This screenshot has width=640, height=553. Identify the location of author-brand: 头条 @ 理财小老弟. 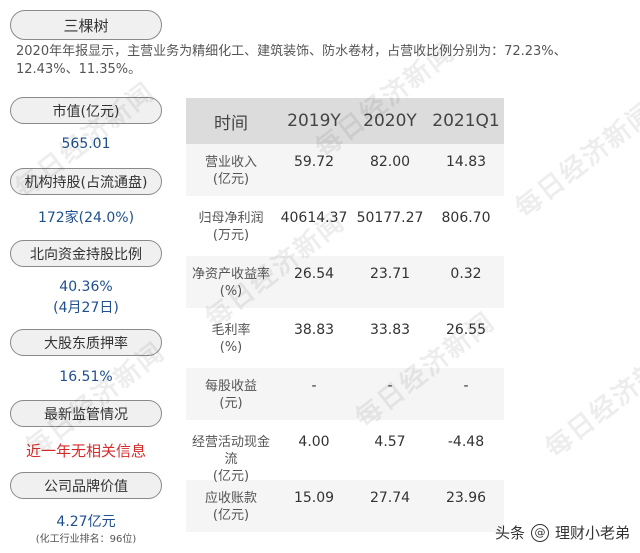
(562, 532).